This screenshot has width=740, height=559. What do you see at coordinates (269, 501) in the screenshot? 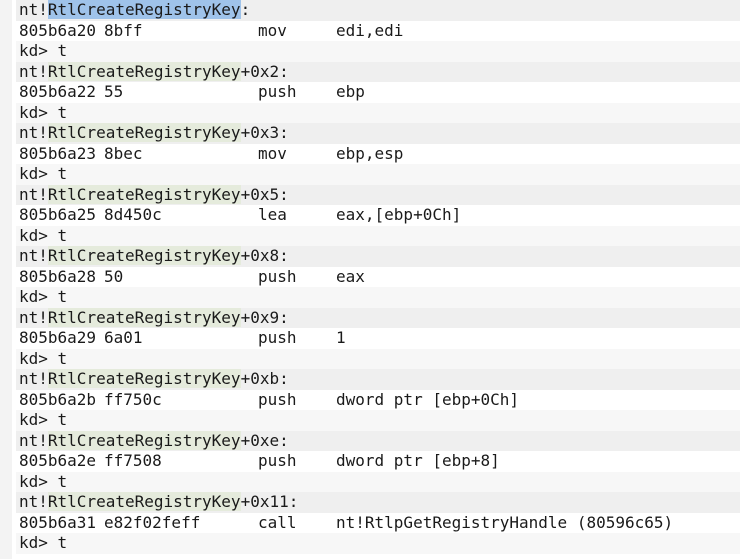
I see `symbol-offset: +0x11:` at bounding box center [269, 501].